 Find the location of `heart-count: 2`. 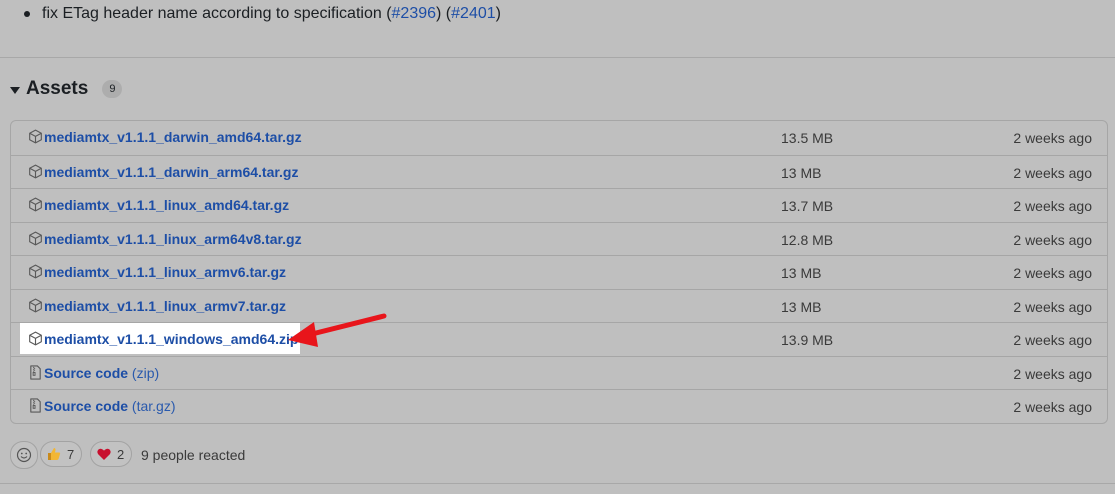

heart-count: 2 is located at coordinates (121, 454).